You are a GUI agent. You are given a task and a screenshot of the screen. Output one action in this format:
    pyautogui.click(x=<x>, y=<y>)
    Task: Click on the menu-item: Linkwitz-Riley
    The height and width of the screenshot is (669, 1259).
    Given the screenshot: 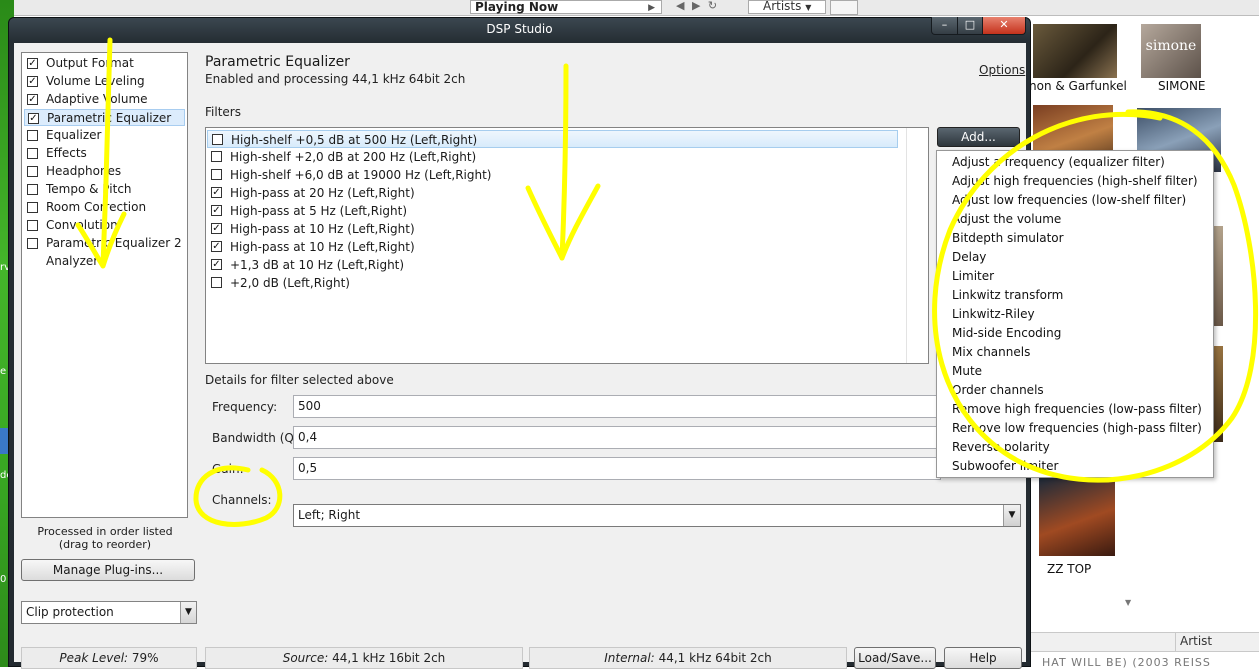 What is the action you would take?
    pyautogui.click(x=993, y=314)
    